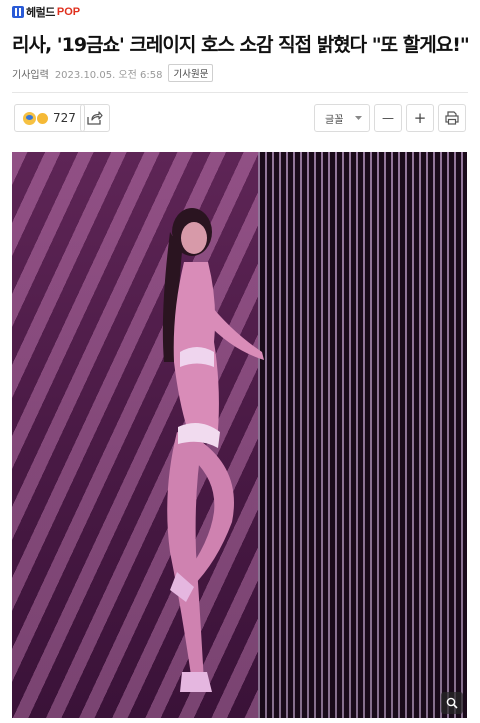 The height and width of the screenshot is (723, 480). Describe the element at coordinates (40, 12) in the screenshot. I see `logo-name: 헤럴드` at that location.